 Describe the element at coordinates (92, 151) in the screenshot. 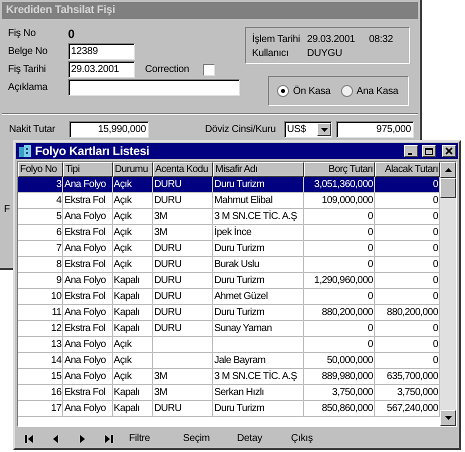

I see `window-title: Folyo Kartları Listesi` at that location.